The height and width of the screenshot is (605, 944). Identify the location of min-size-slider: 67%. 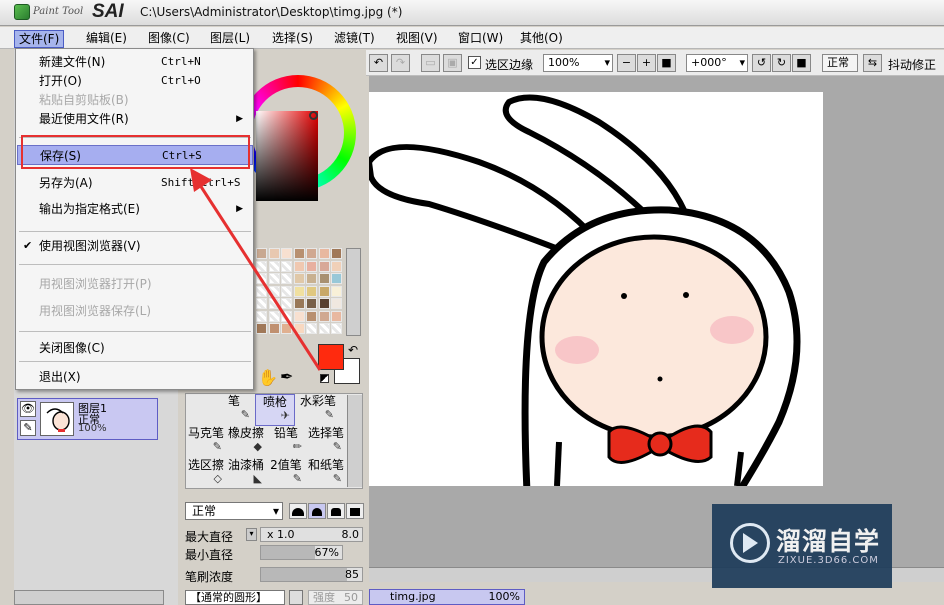
(301, 552).